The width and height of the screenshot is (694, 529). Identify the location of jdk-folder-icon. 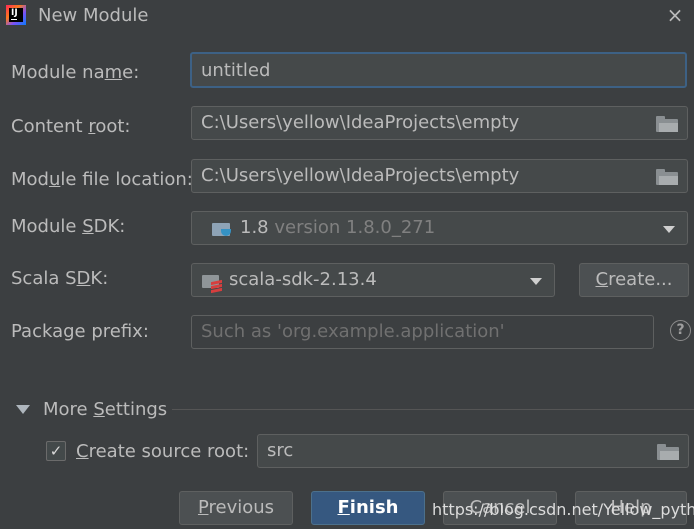
(222, 229).